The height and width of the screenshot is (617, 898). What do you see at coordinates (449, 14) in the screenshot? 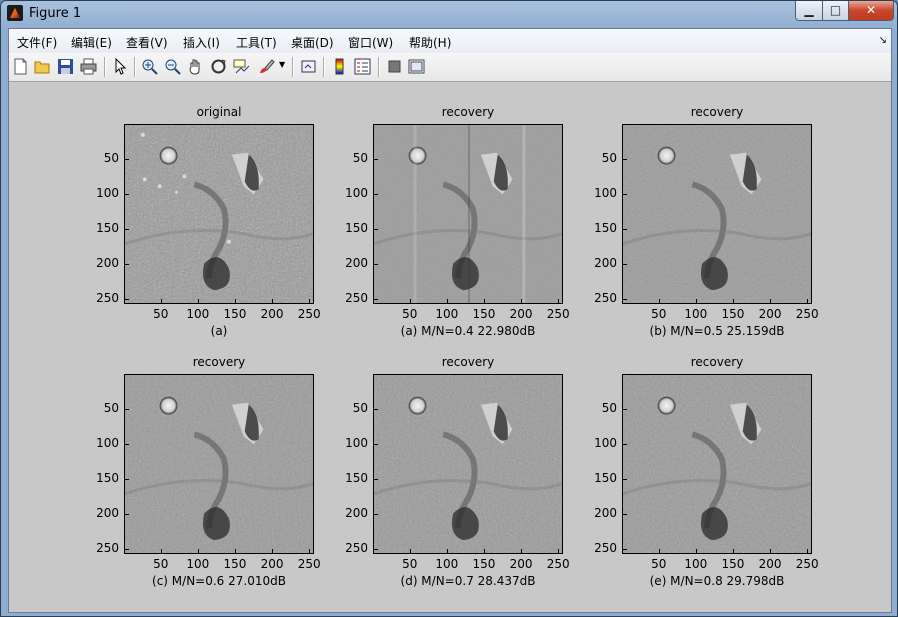
I see `title-bar: Figure 1 ▁ □ ✕` at bounding box center [449, 14].